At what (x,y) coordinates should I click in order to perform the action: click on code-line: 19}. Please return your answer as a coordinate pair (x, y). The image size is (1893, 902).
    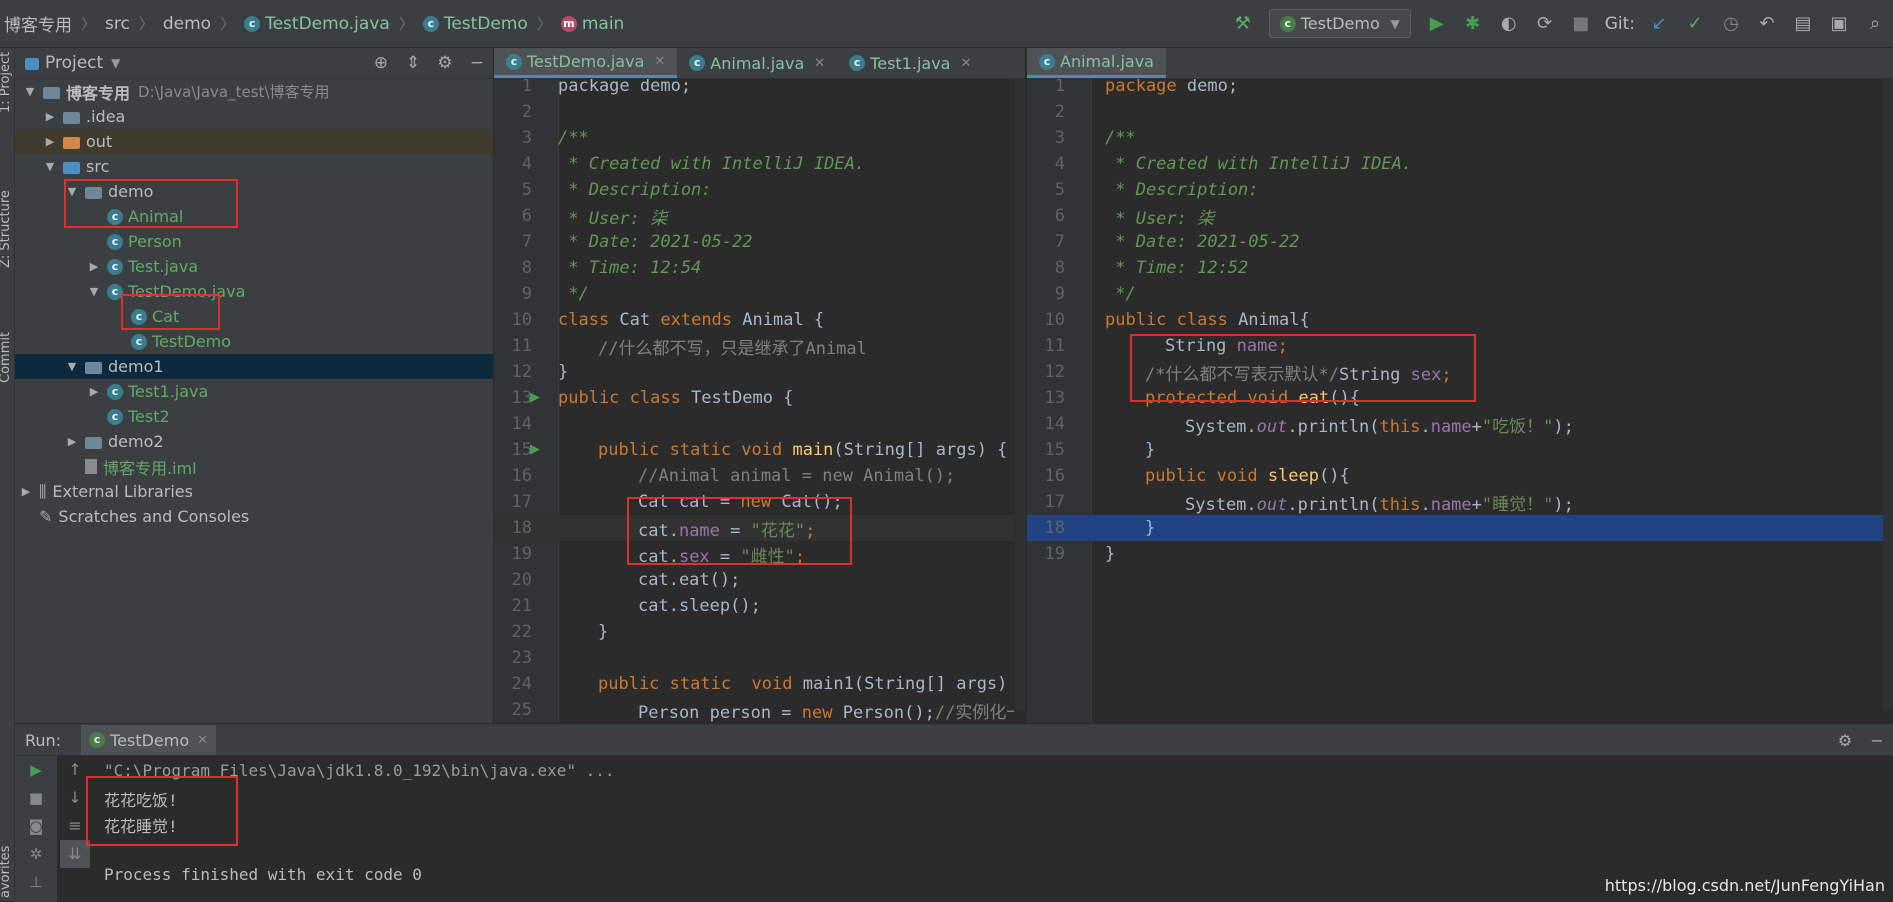
    Looking at the image, I should click on (1455, 554).